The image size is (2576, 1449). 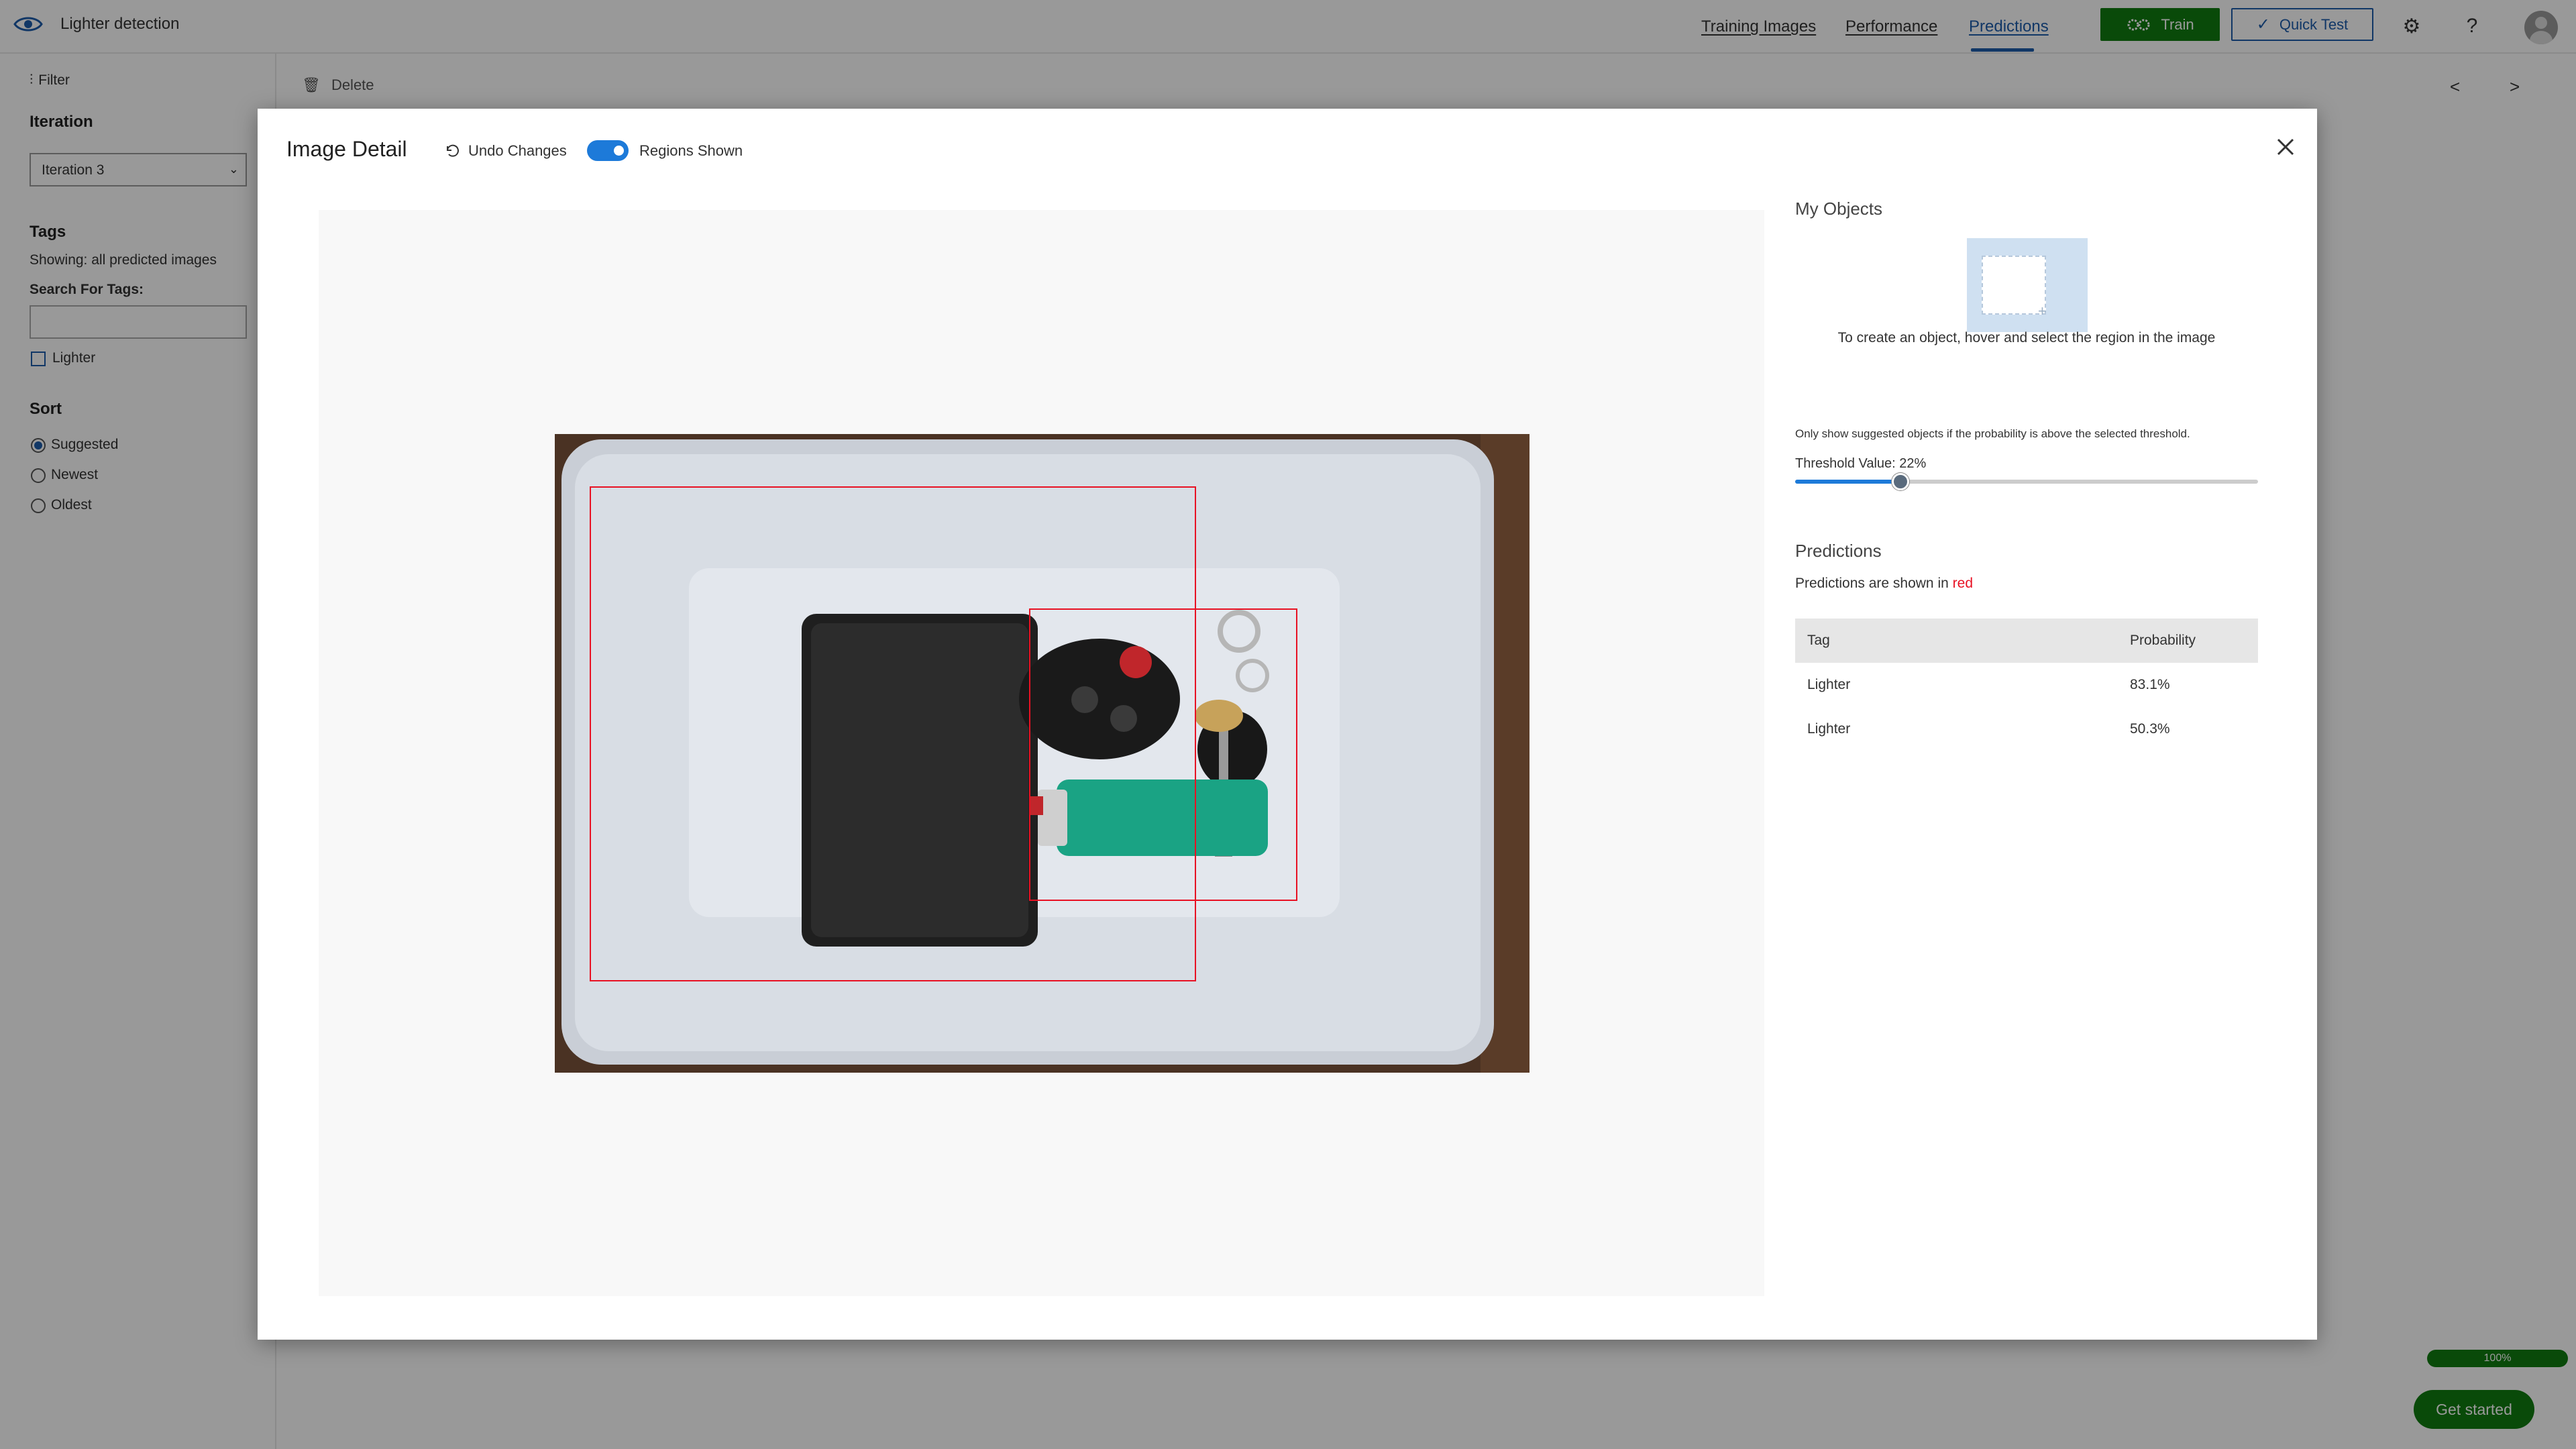 I want to click on table-row: Lighter 50.3%, so click(x=2026, y=729).